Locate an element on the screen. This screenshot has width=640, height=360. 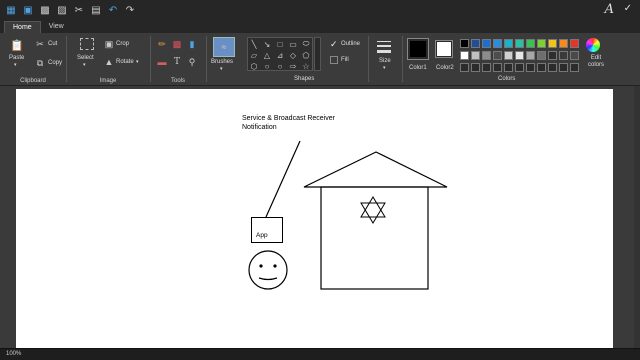
edit-colors-label: Edit colors is located at coordinates (596, 62).